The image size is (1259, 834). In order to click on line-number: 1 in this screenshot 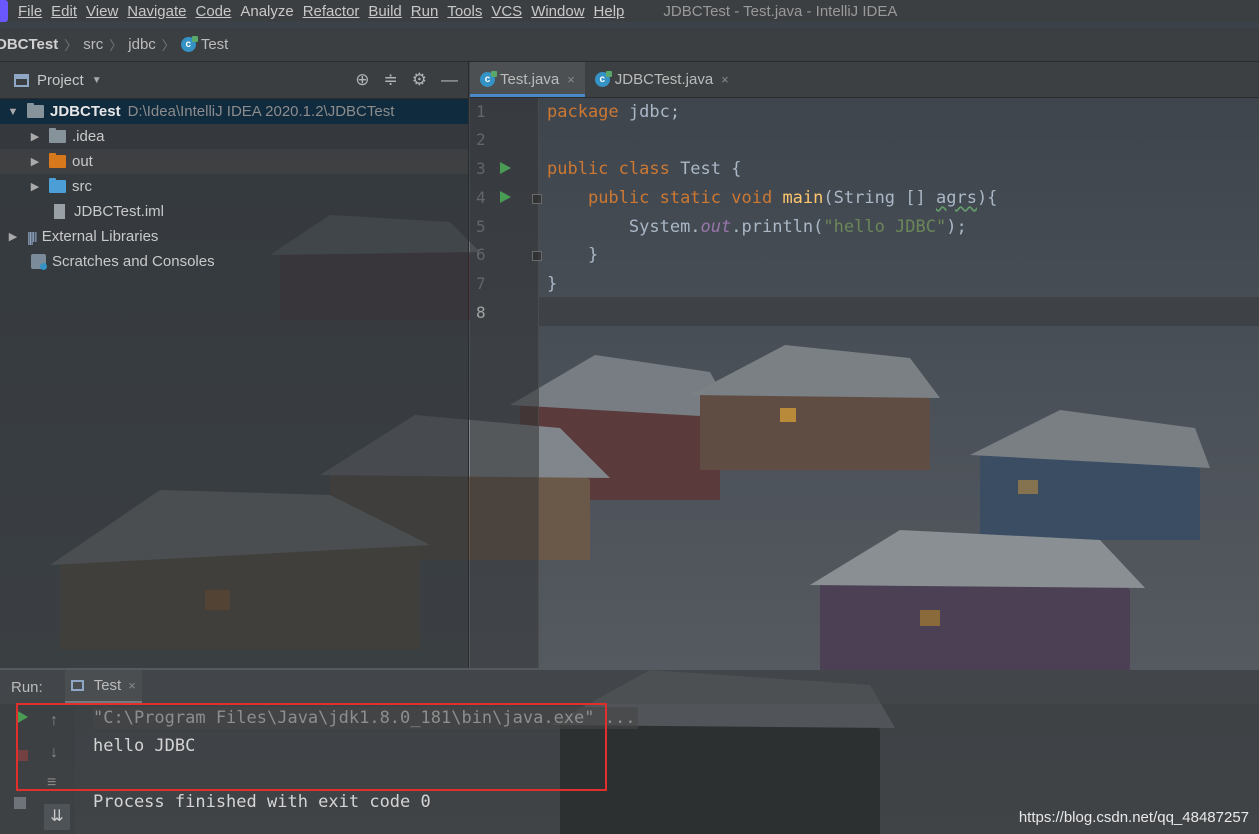, I will do `click(481, 111)`.